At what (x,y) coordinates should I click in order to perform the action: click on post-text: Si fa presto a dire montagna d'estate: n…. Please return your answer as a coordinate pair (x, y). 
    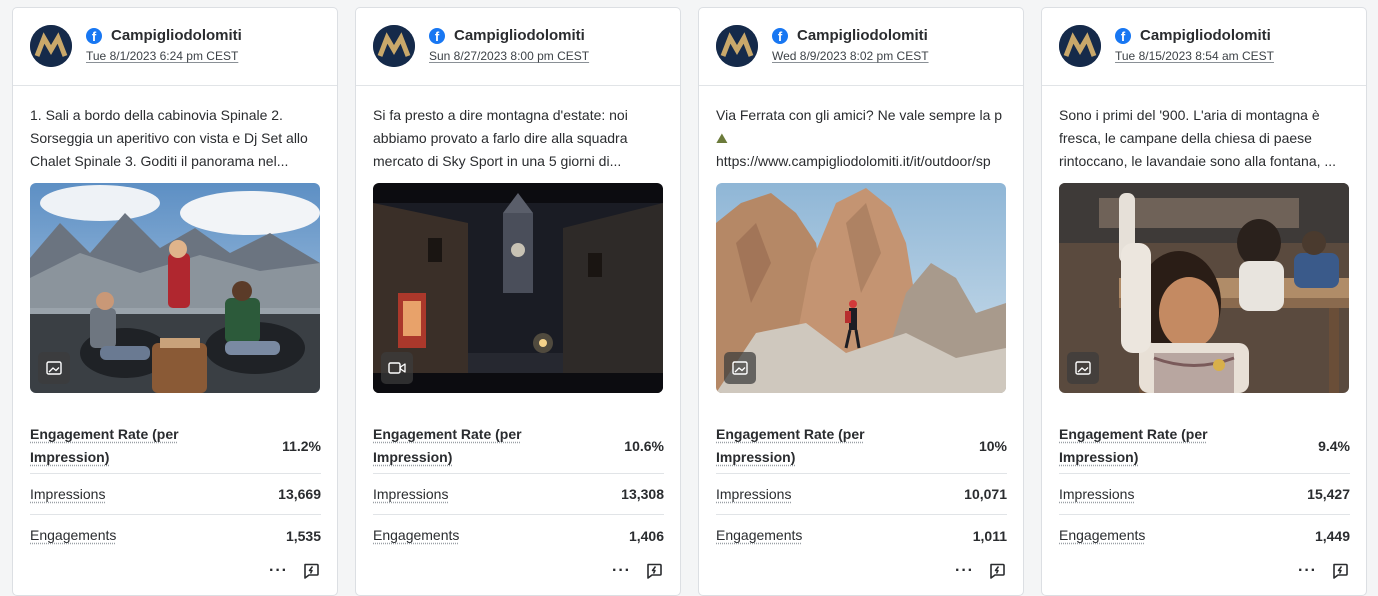
    Looking at the image, I should click on (500, 138).